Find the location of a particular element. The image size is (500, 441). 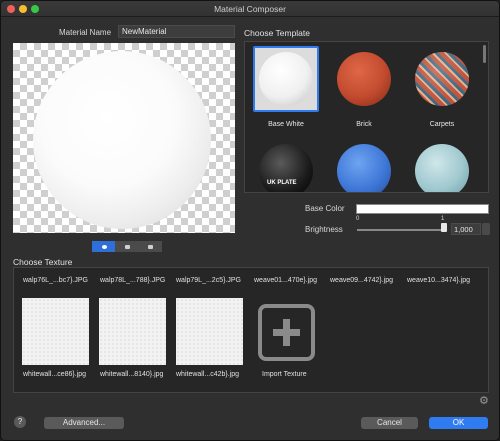

template-label: Carpets is located at coordinates (442, 124).